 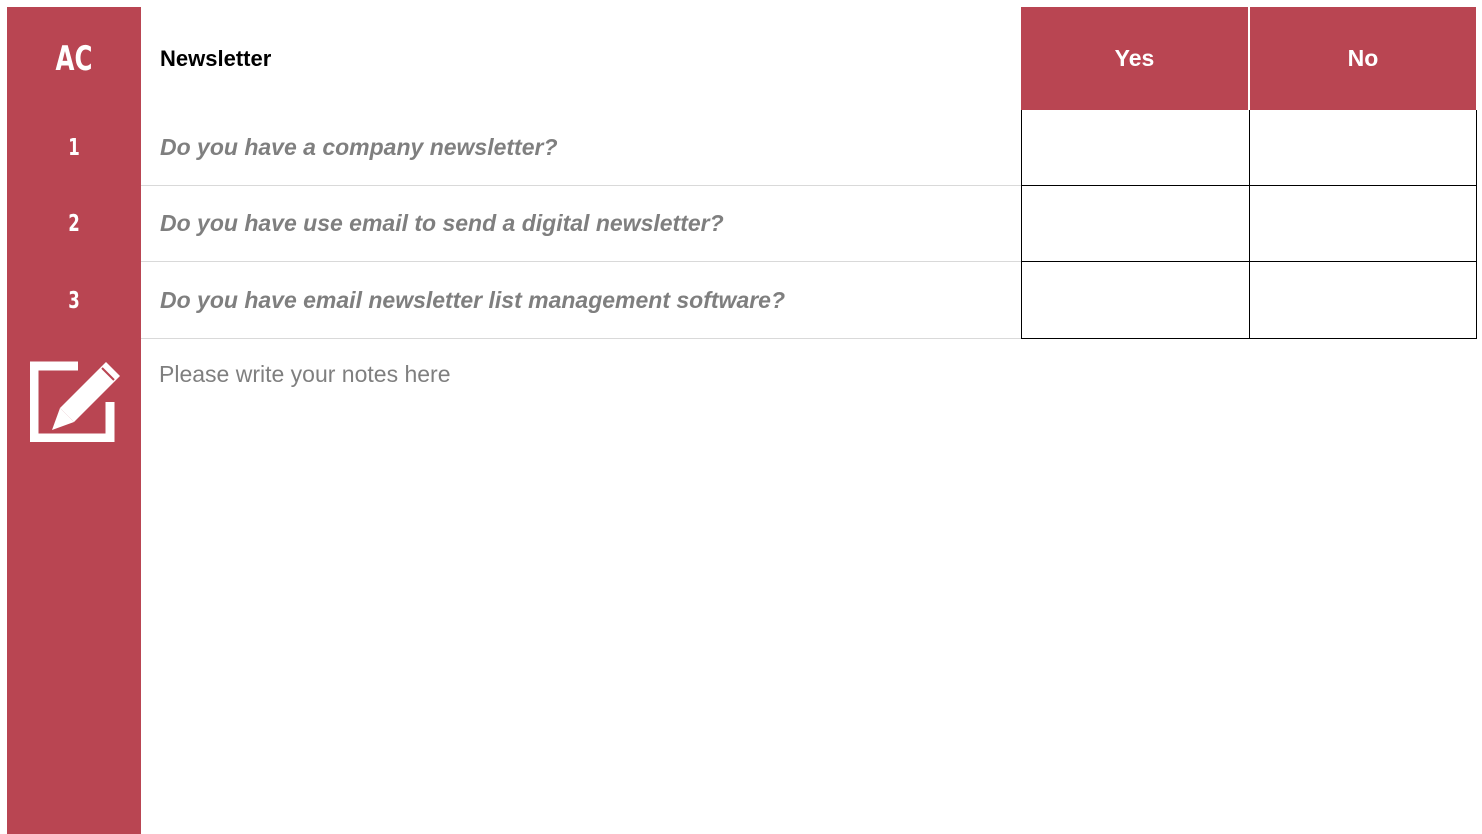 I want to click on question-1: Do you have a company newsletter?, so click(x=581, y=148).